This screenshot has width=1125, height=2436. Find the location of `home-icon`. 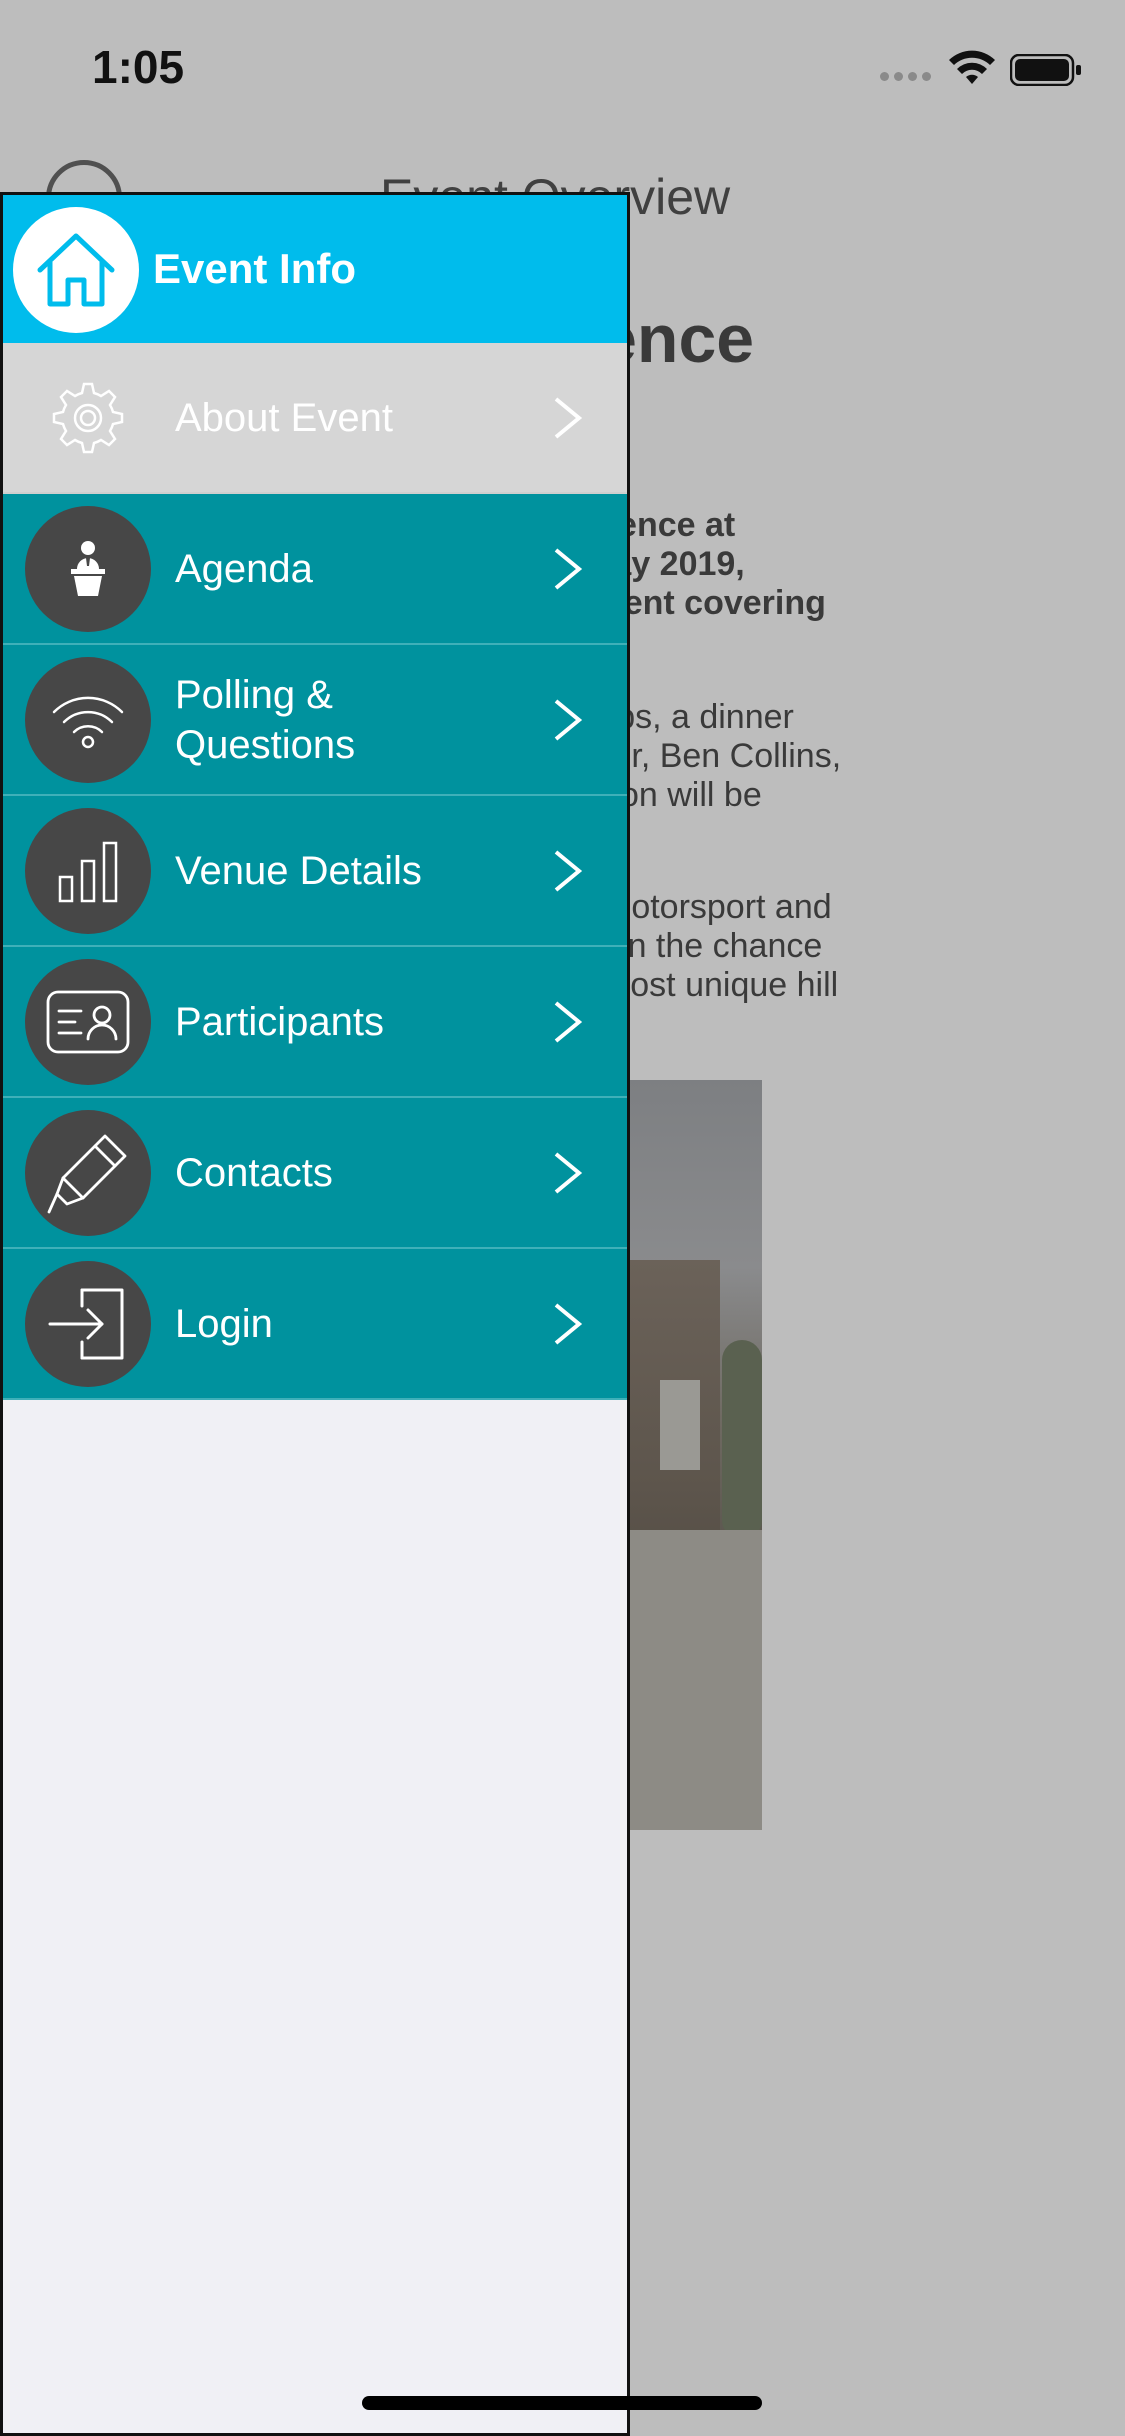

home-icon is located at coordinates (76, 270).